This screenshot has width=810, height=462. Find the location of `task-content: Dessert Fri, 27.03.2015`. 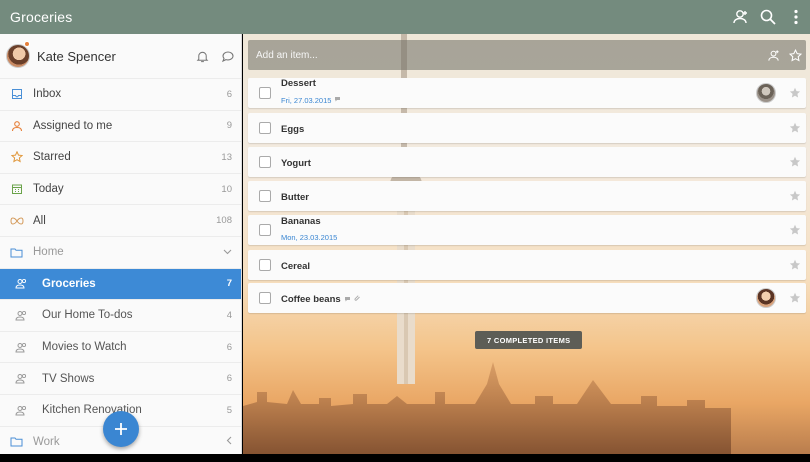

task-content: Dessert Fri, 27.03.2015 is located at coordinates (518, 92).